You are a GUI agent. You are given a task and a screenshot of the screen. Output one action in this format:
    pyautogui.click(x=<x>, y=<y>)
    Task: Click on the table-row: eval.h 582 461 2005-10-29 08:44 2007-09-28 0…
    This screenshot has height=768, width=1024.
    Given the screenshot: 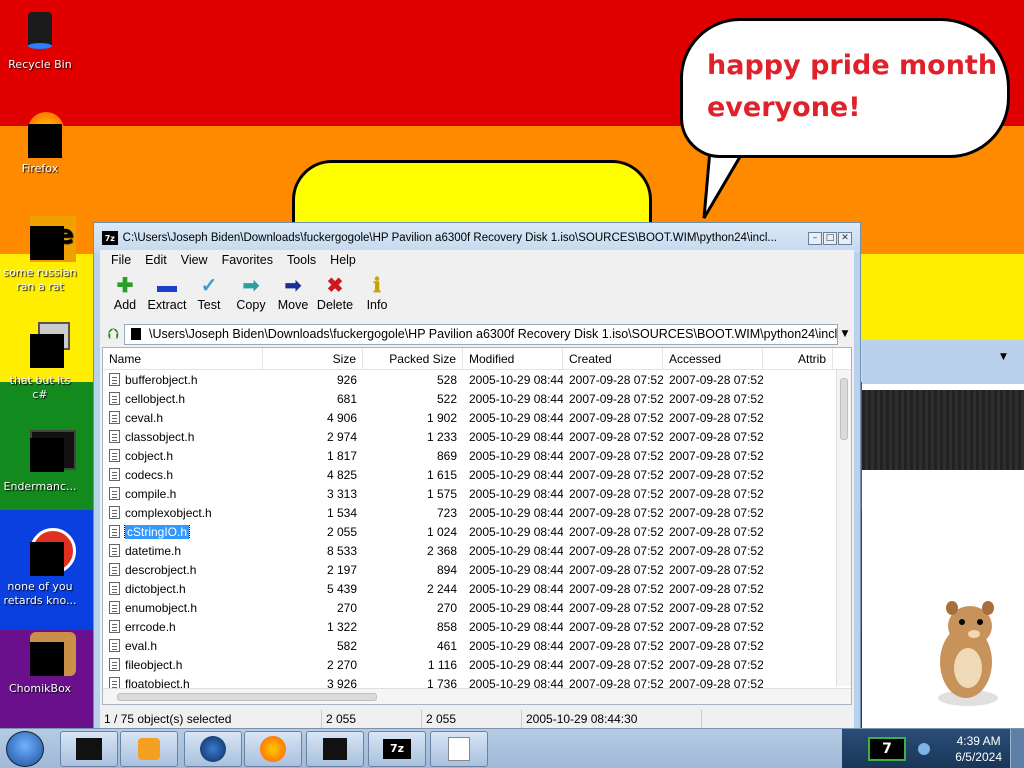 What is the action you would take?
    pyautogui.click(x=477, y=645)
    